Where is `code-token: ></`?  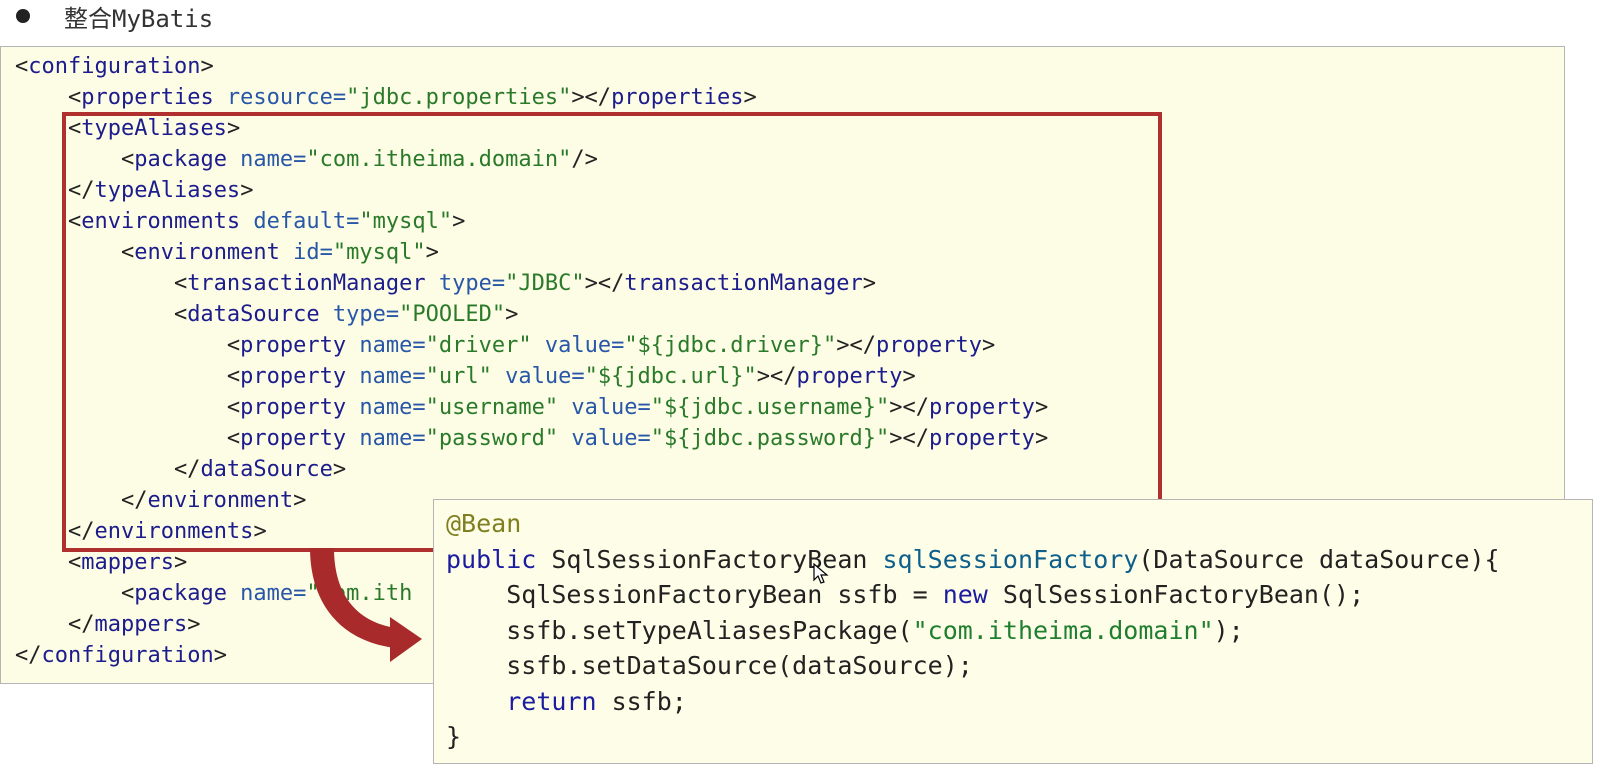 code-token: ></ is located at coordinates (591, 97).